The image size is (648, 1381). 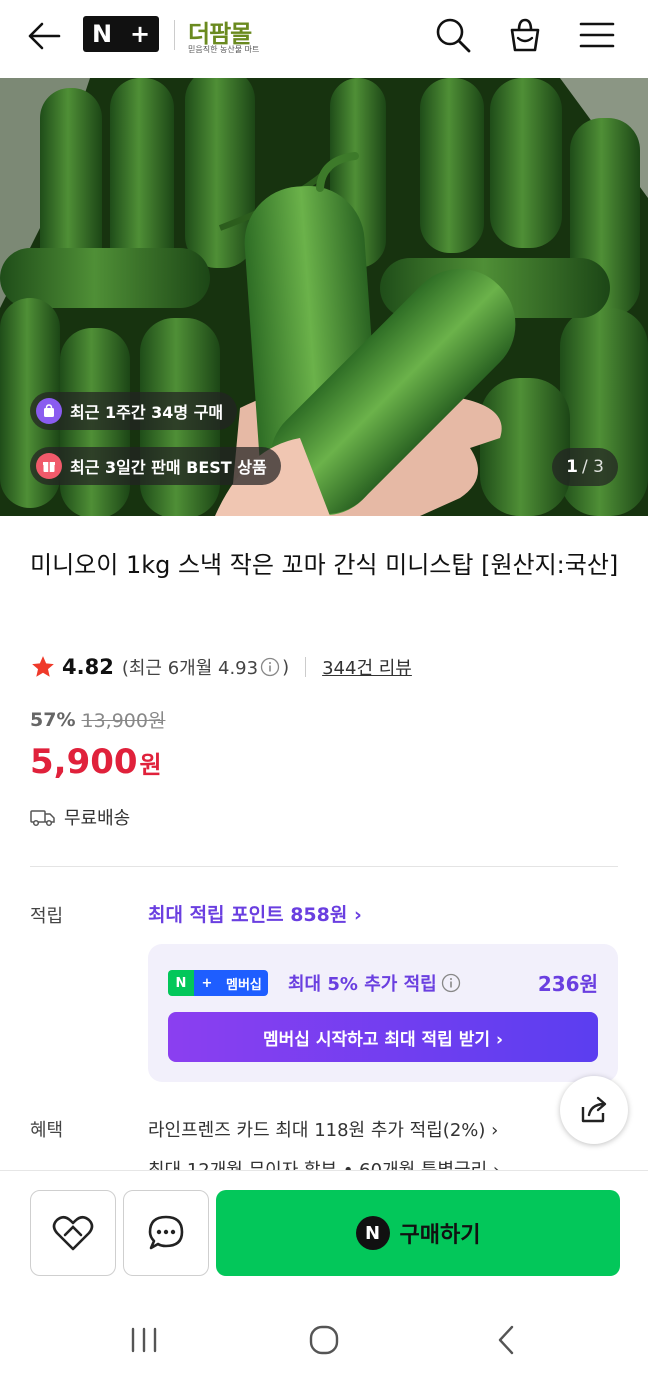 I want to click on recent-rating-close: ), so click(x=286, y=667).